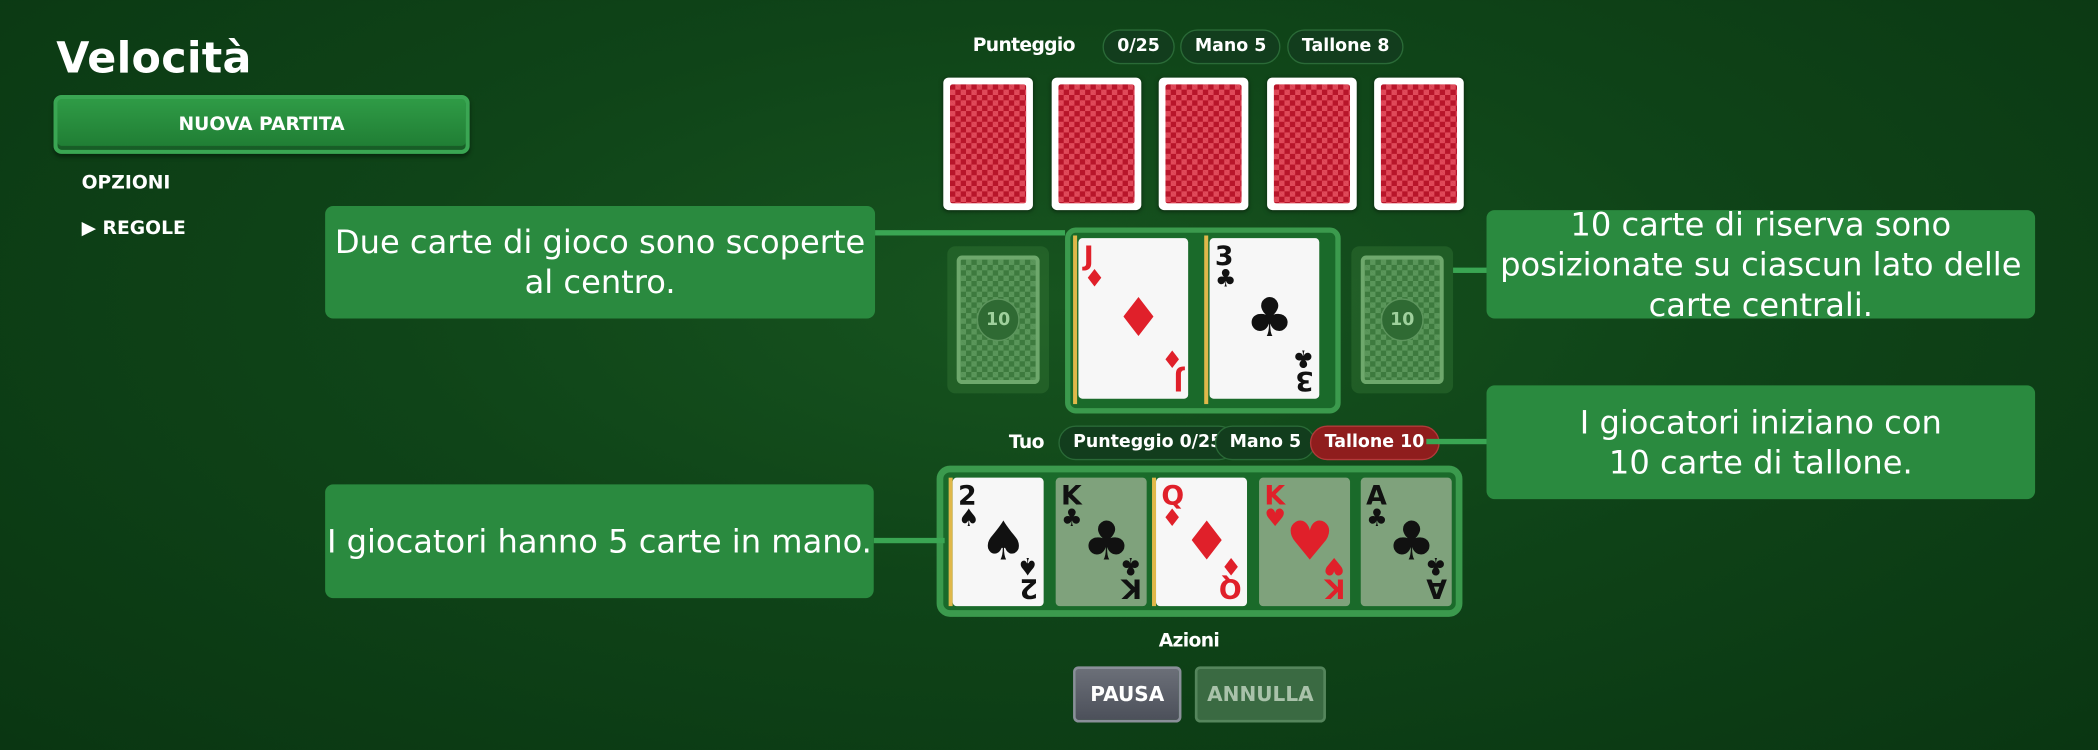 This screenshot has height=750, width=2098. Describe the element at coordinates (1470, 270) in the screenshot. I see `connector-reserve` at that location.